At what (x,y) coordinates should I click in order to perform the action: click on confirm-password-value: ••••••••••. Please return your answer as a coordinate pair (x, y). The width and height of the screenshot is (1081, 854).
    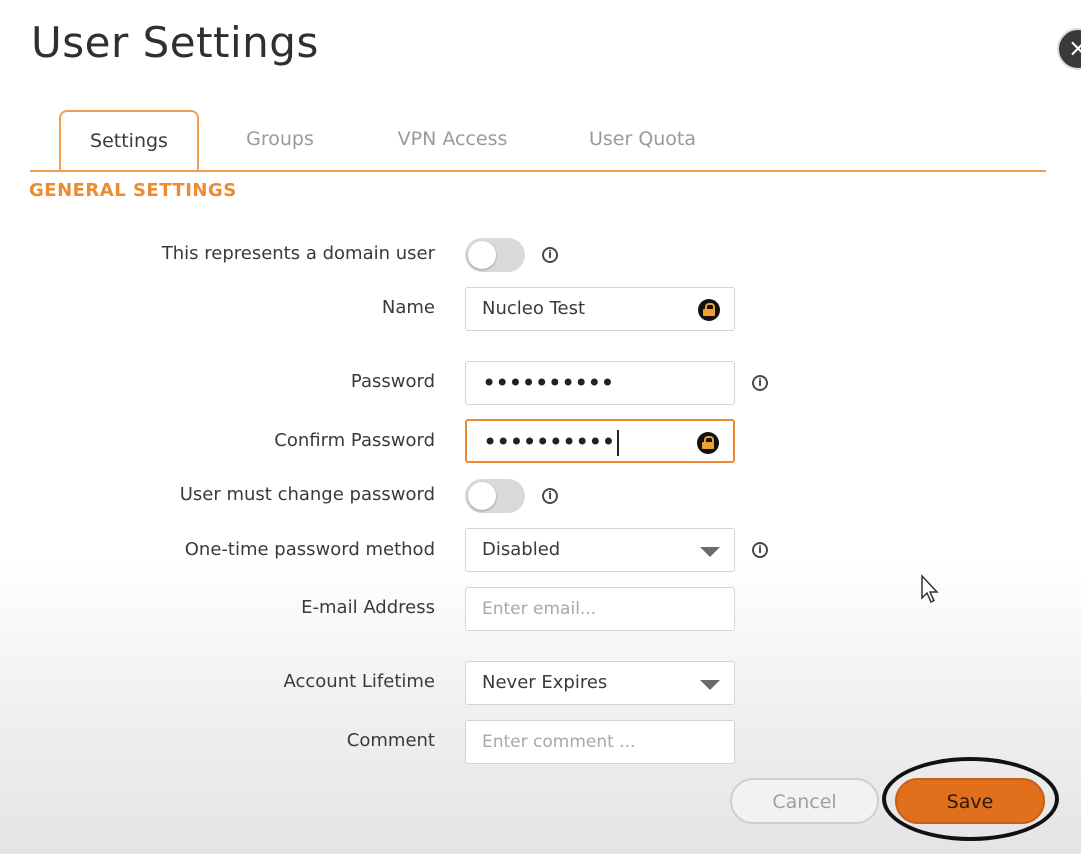
    Looking at the image, I should click on (549, 442).